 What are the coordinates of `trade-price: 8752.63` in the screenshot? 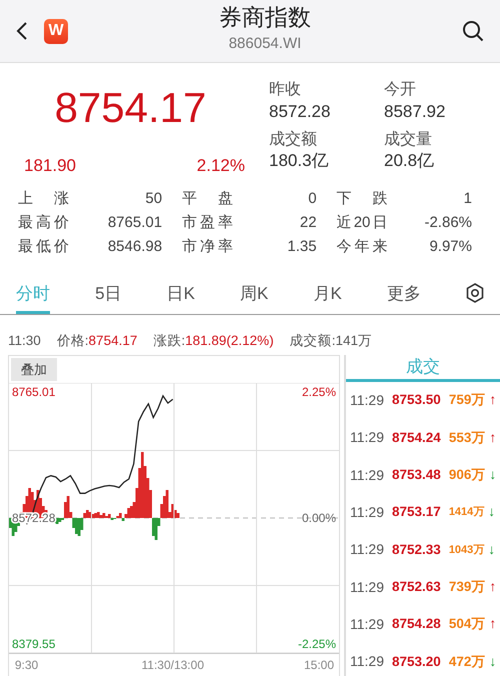 It's located at (416, 587).